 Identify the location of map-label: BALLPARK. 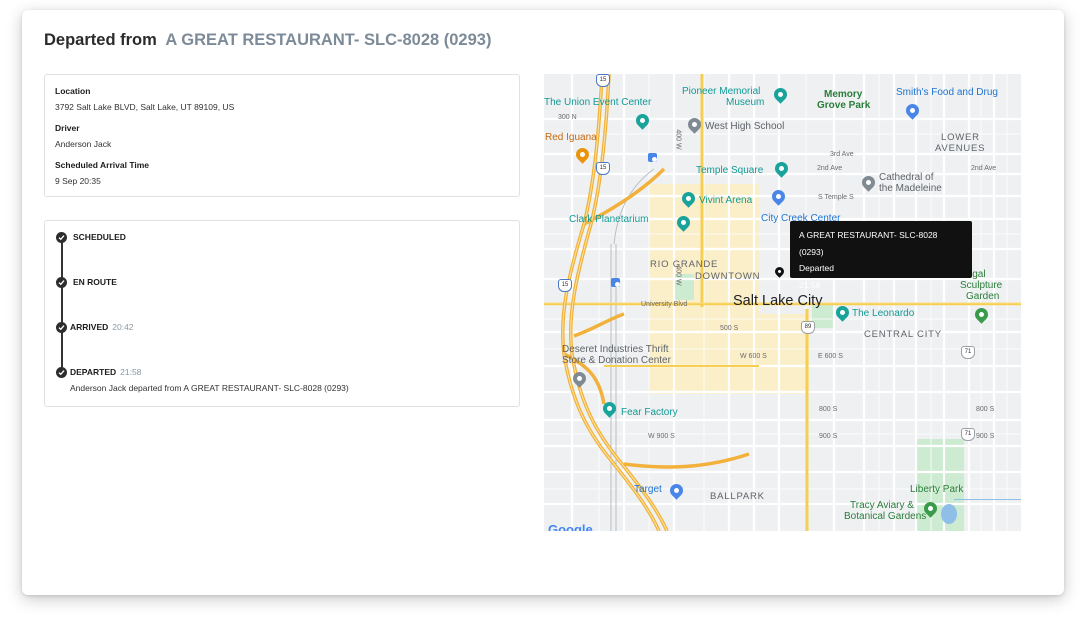
(737, 496).